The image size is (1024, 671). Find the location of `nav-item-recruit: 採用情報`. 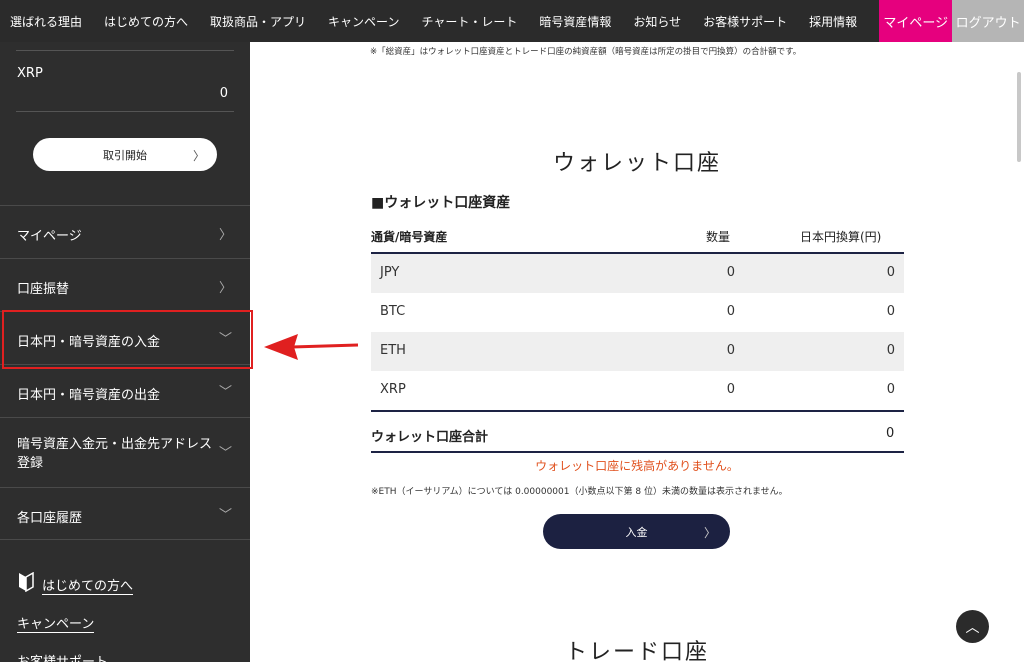

nav-item-recruit: 採用情報 is located at coordinates (833, 21).